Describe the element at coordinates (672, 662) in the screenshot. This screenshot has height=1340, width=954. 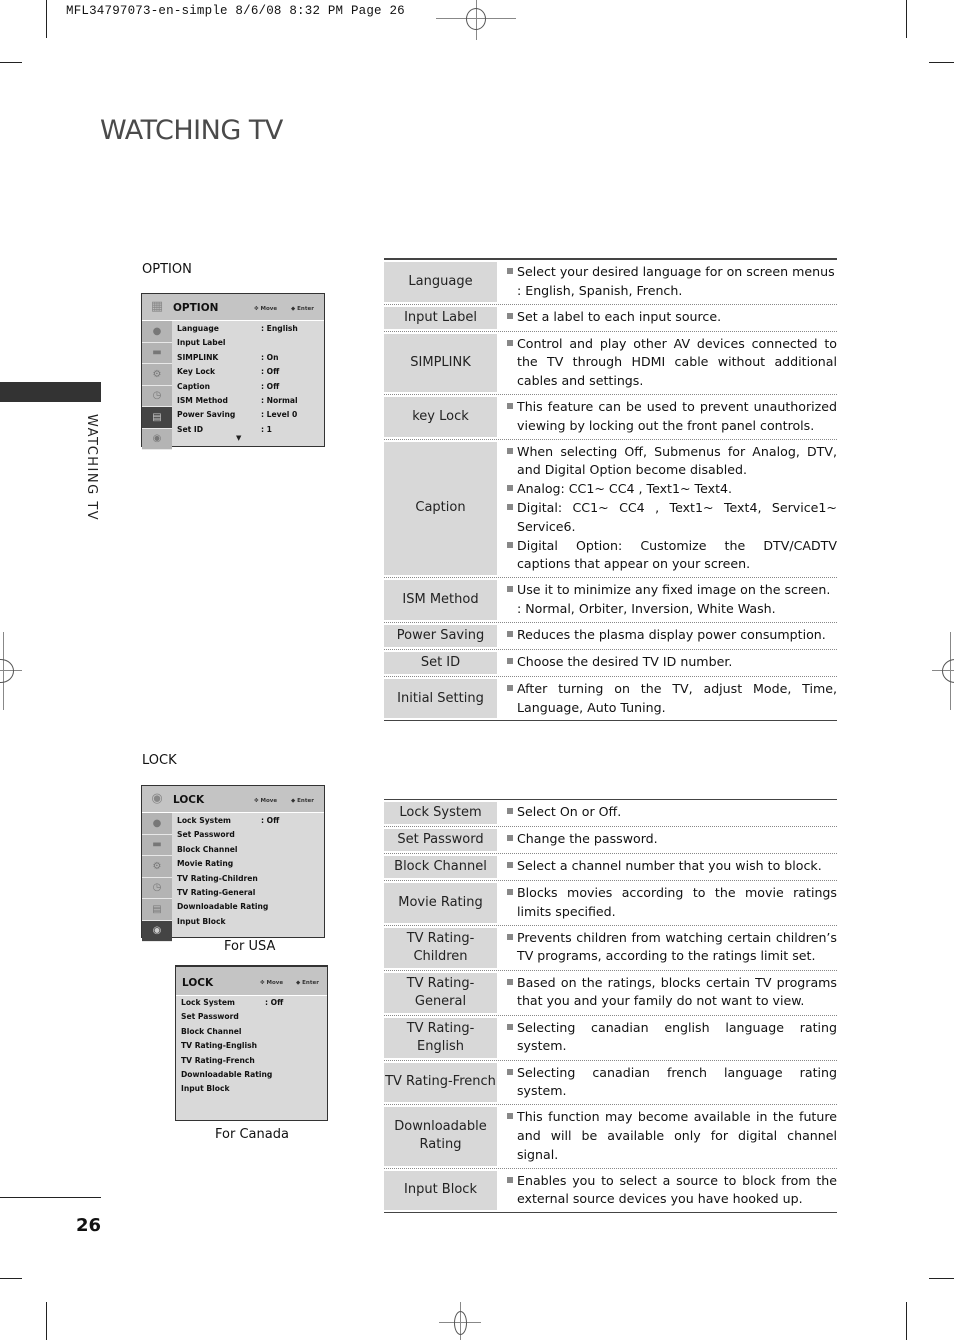
I see `description-item: Choose the desired TV ID number.` at that location.